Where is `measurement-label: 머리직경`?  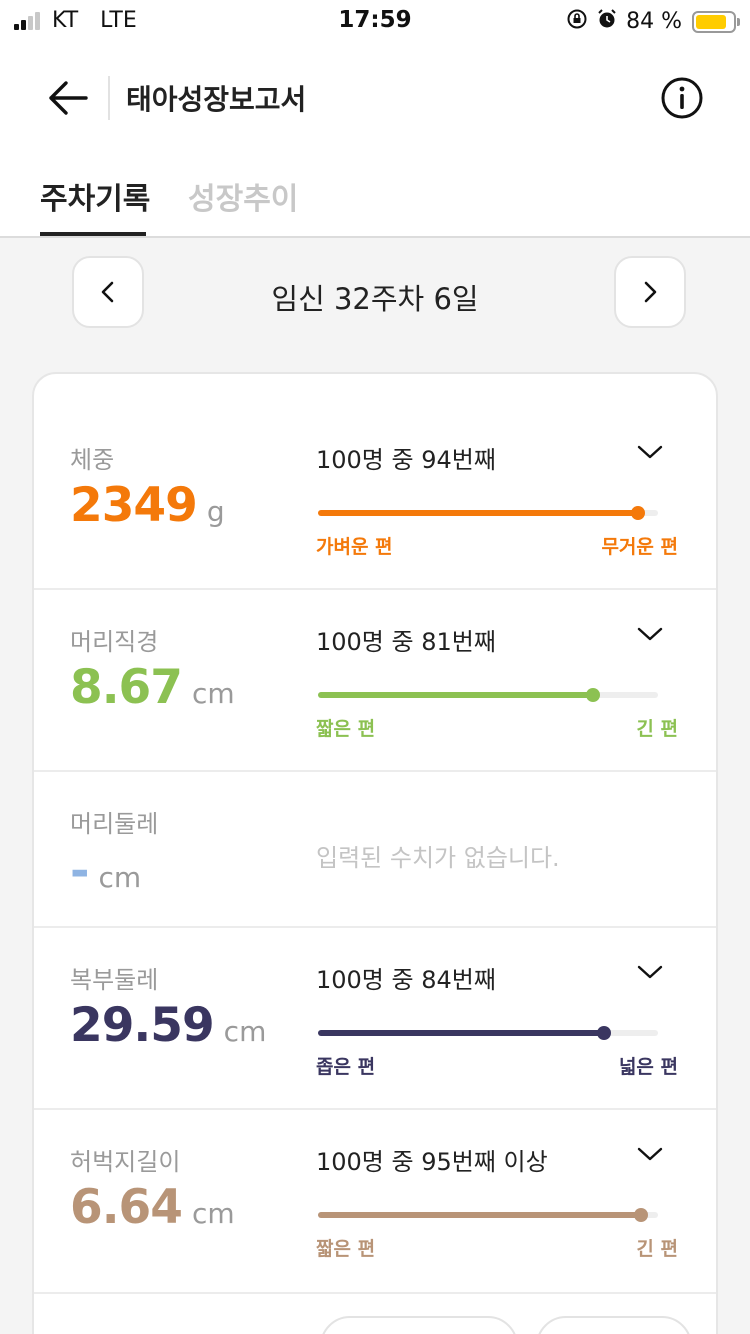 measurement-label: 머리직경 is located at coordinates (114, 642).